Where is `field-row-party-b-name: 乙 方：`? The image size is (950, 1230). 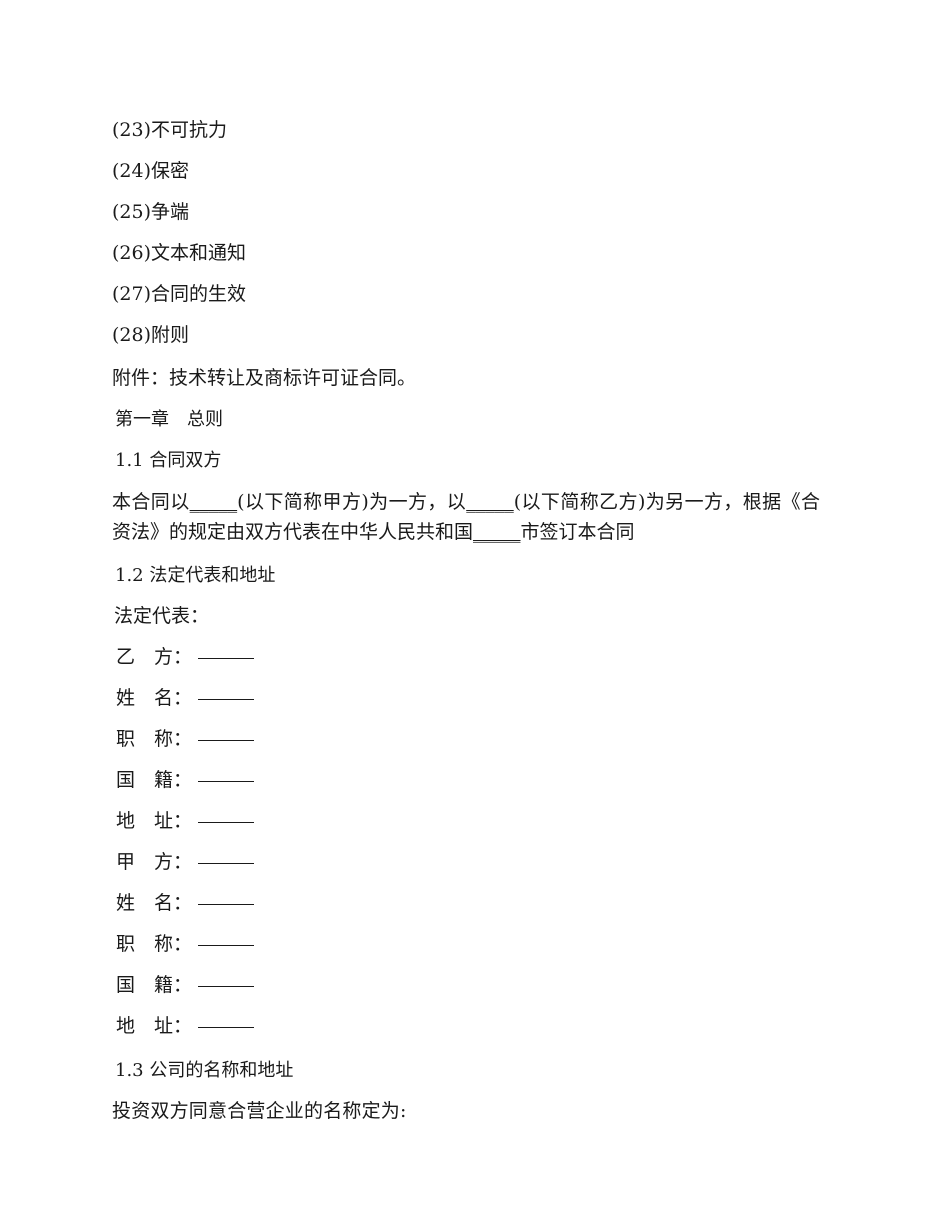
field-row-party-b-name: 乙 方： is located at coordinates (473, 657).